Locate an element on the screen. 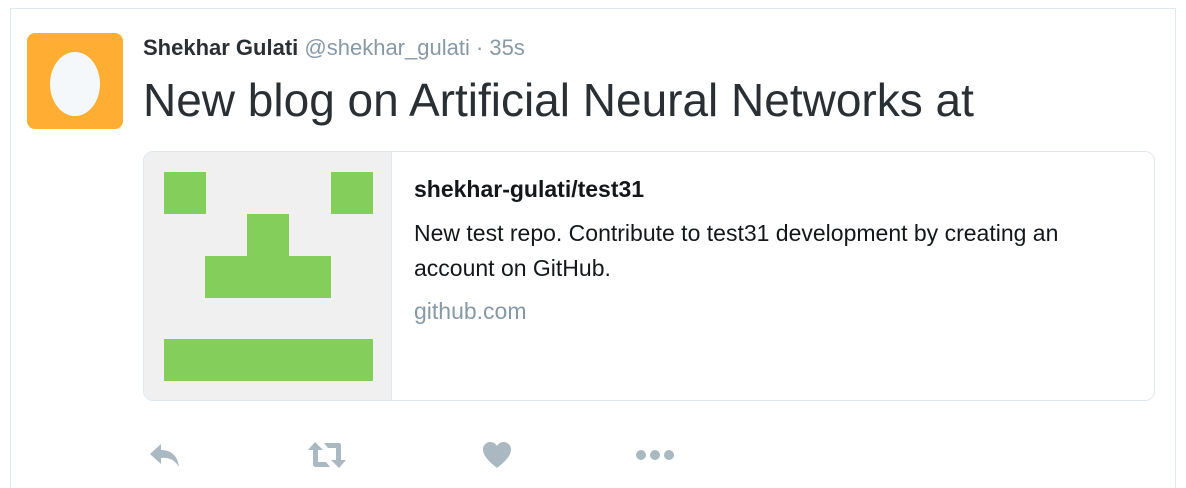  egg-avatar-icon is located at coordinates (75, 81).